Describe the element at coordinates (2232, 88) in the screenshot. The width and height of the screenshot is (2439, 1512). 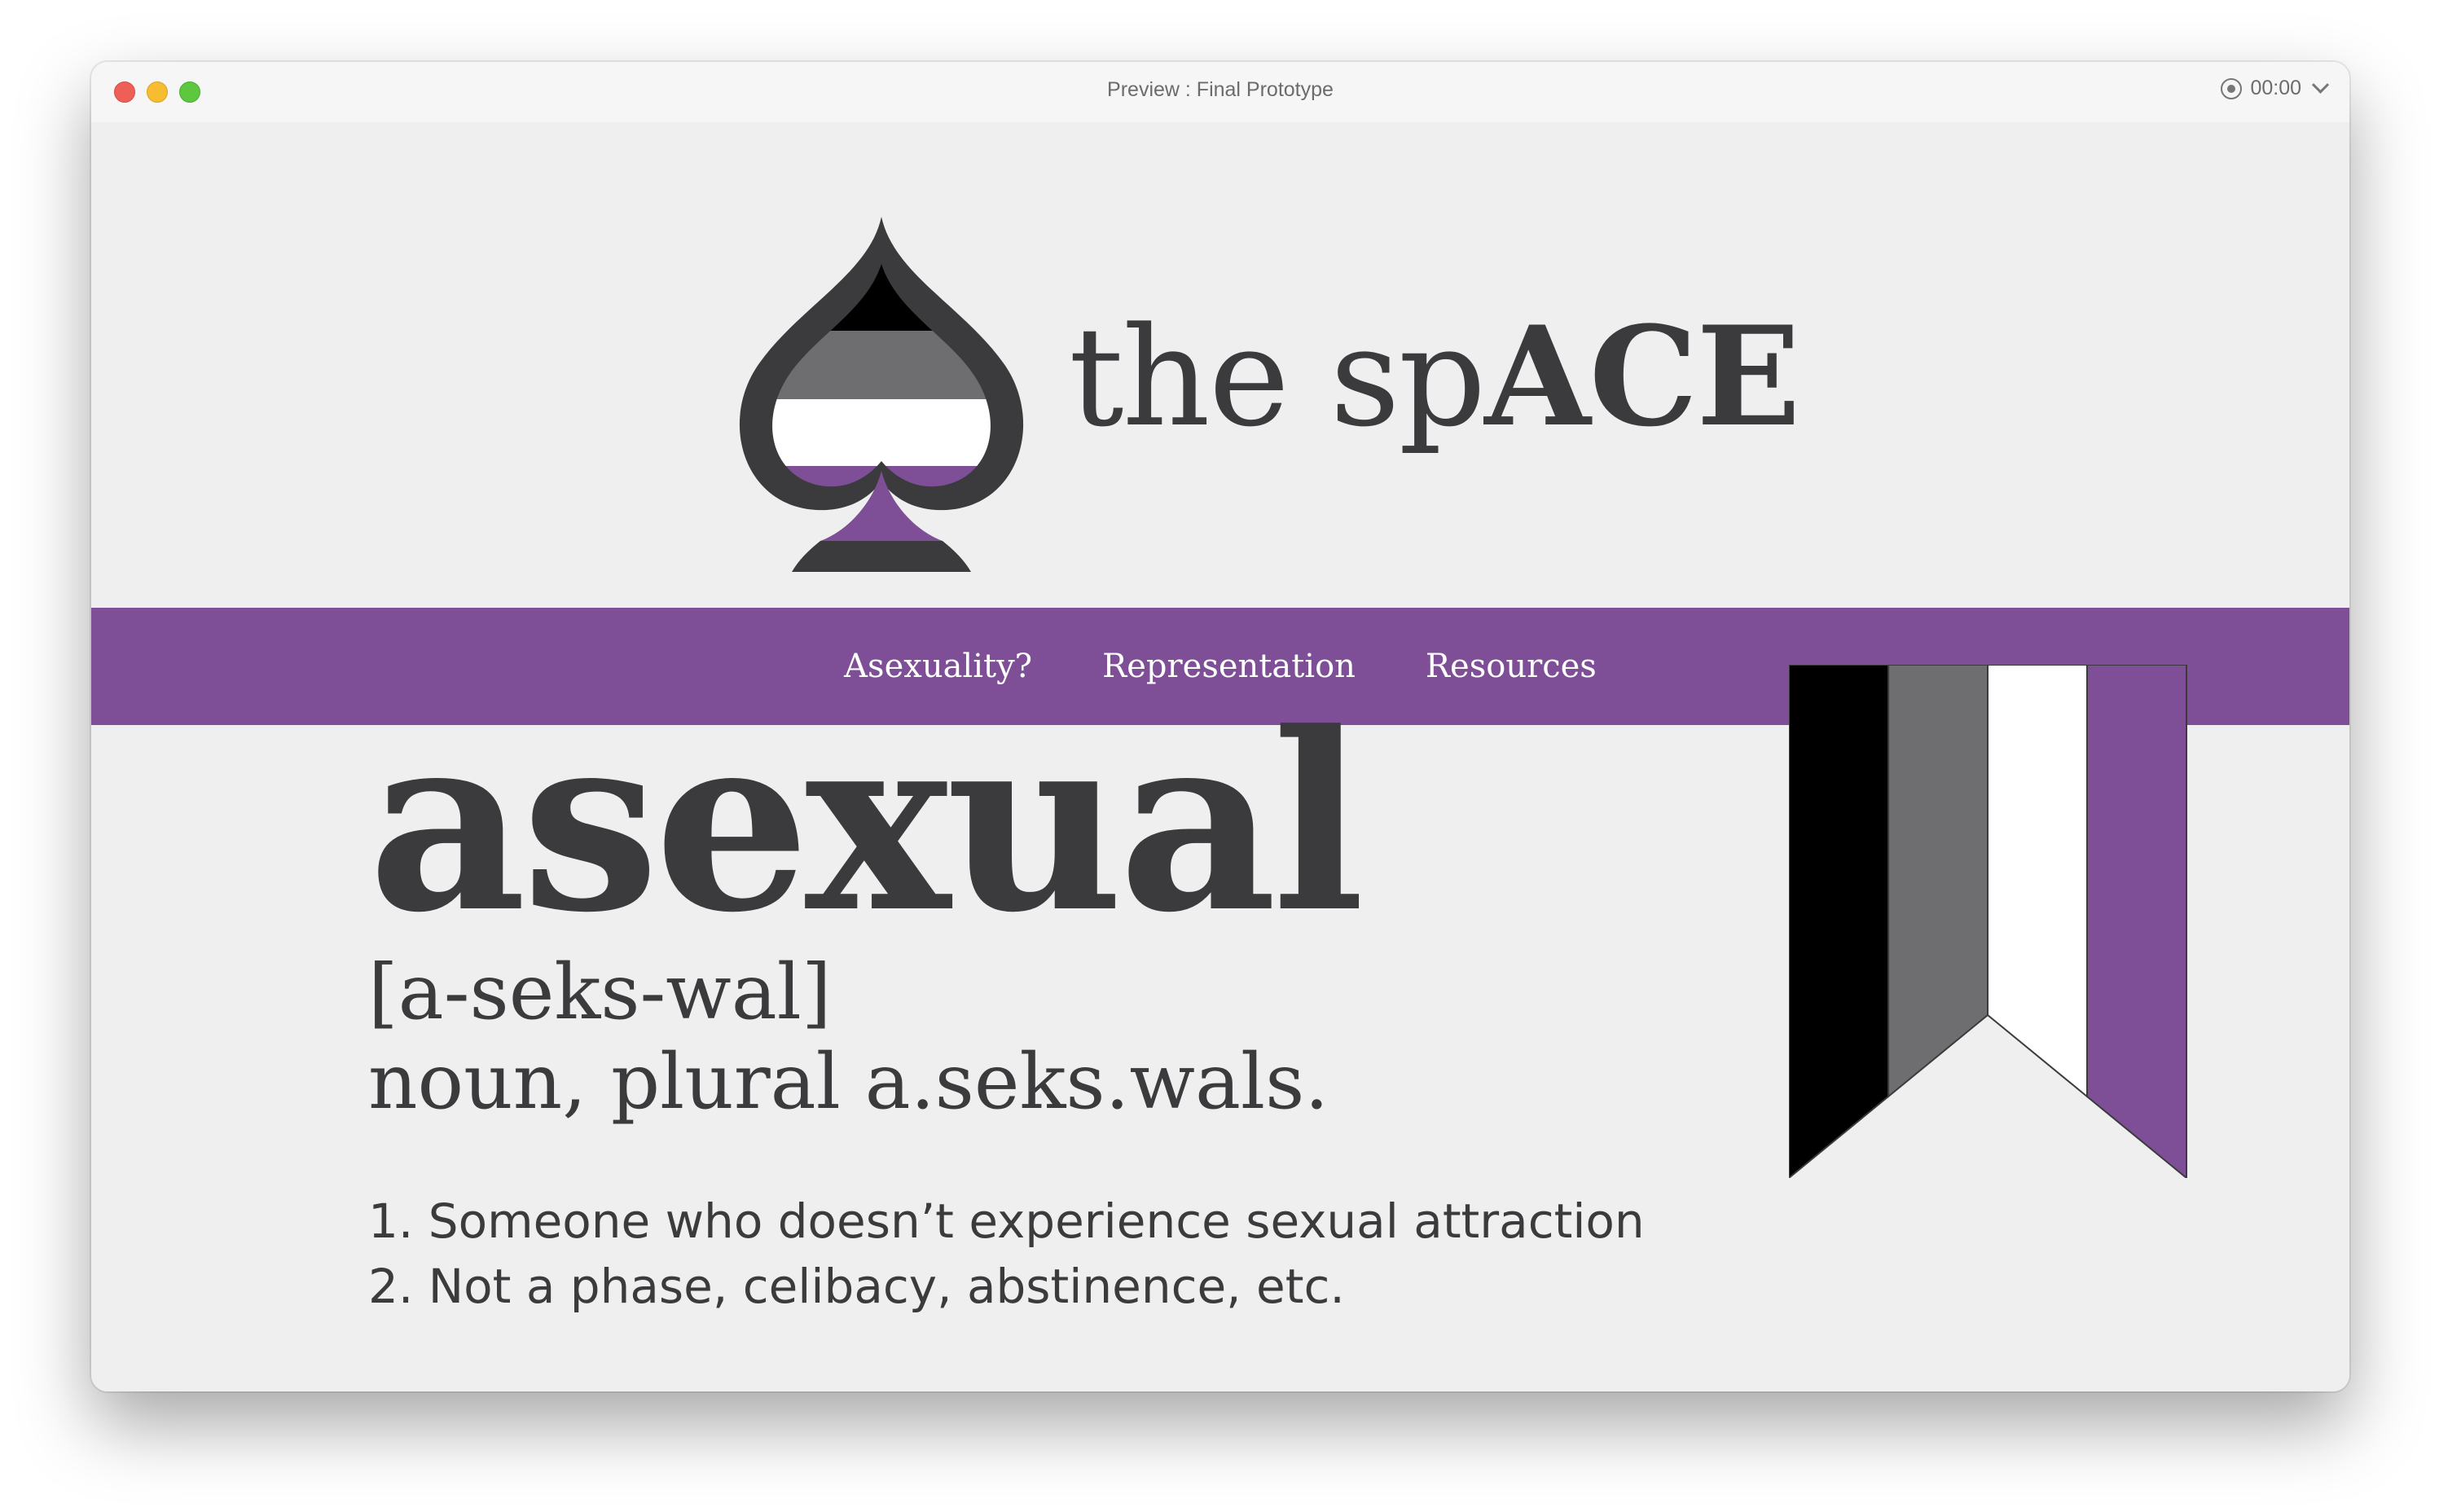
I see `record-icon` at that location.